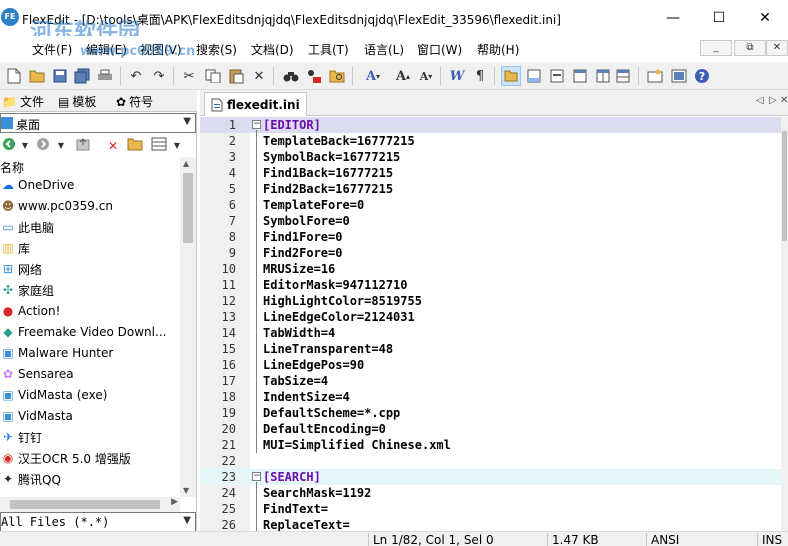 This screenshot has height=546, width=788. What do you see at coordinates (673, 18) in the screenshot?
I see `minimize-button: —` at bounding box center [673, 18].